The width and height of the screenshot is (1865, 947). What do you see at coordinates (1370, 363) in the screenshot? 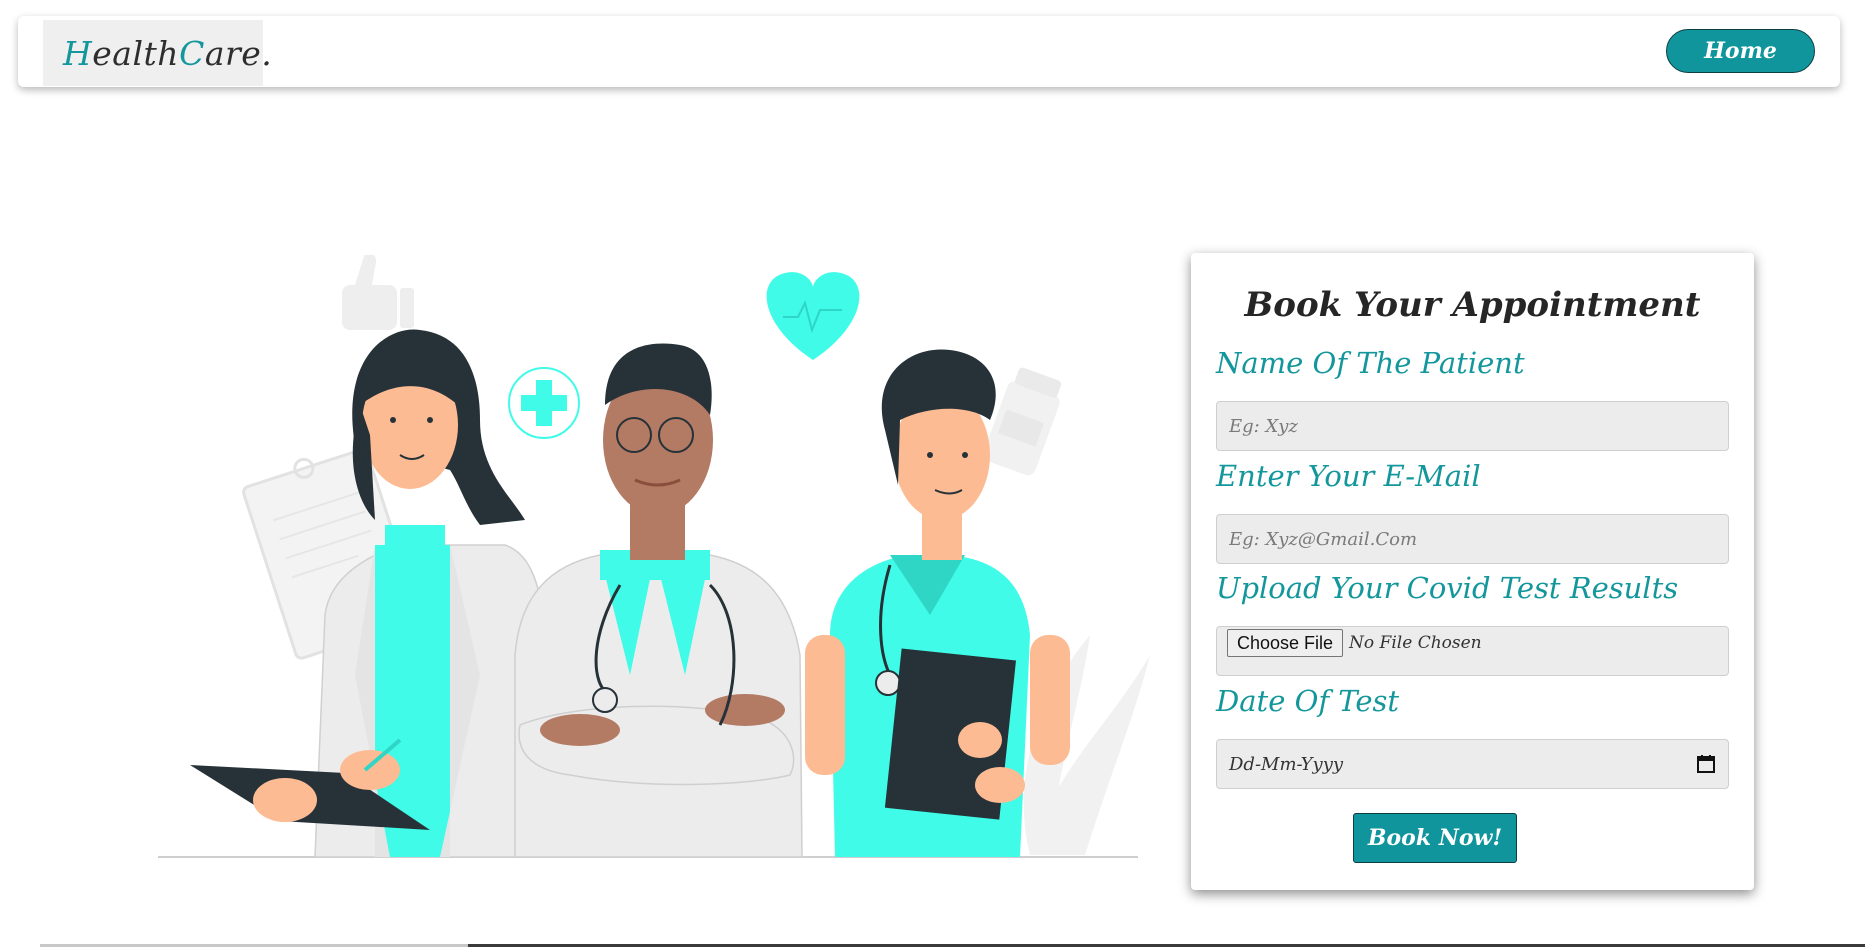
I see `patient-name-label: Name Of The Patient` at bounding box center [1370, 363].